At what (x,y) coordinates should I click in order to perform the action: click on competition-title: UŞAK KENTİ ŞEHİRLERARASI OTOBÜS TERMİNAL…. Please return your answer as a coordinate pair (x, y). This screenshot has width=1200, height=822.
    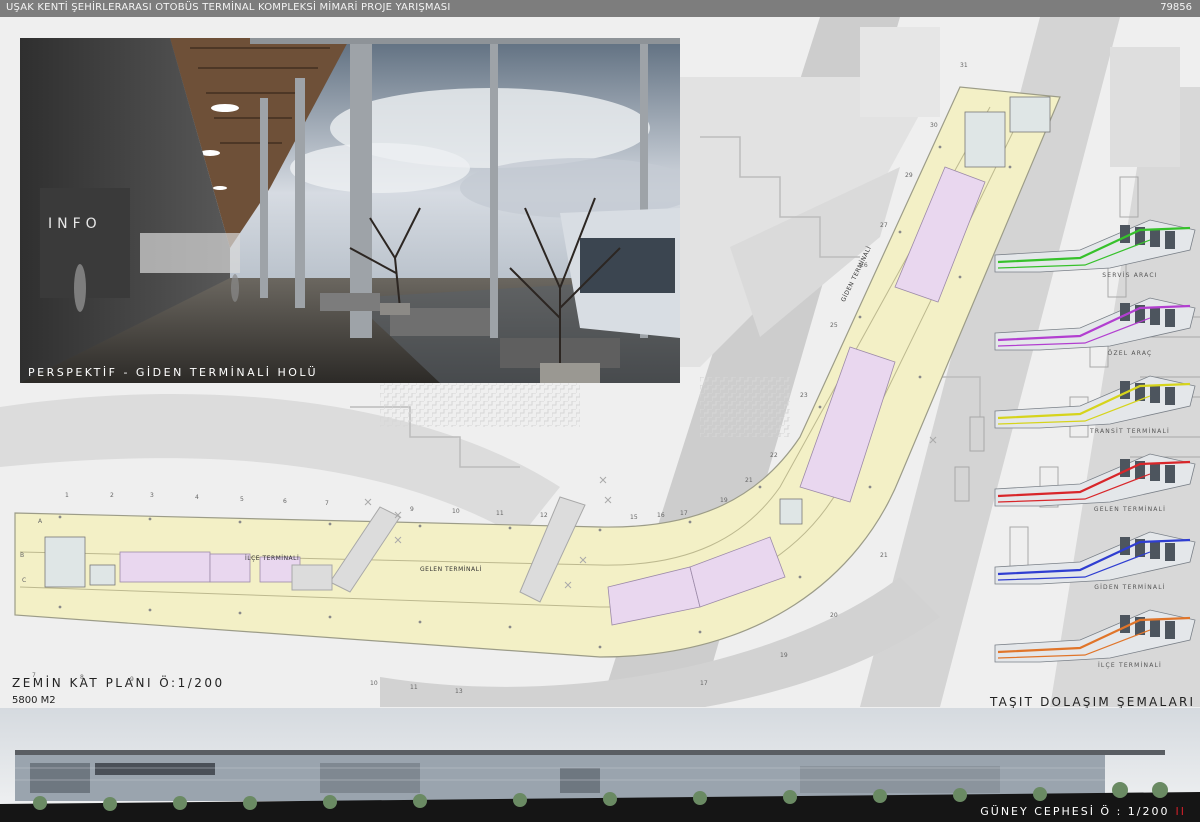
    Looking at the image, I should click on (228, 7).